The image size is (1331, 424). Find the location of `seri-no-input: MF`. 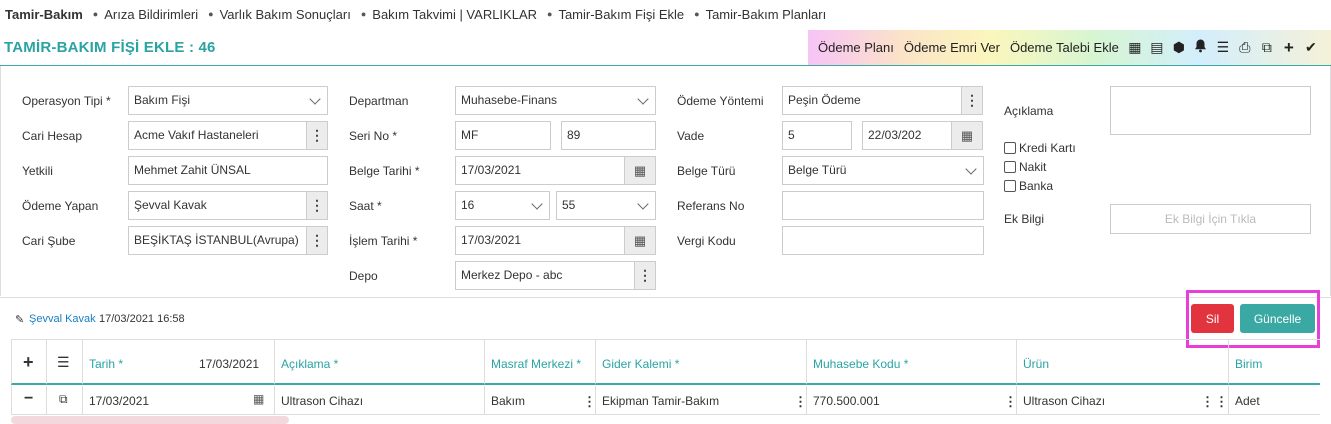

seri-no-input: MF is located at coordinates (503, 135).